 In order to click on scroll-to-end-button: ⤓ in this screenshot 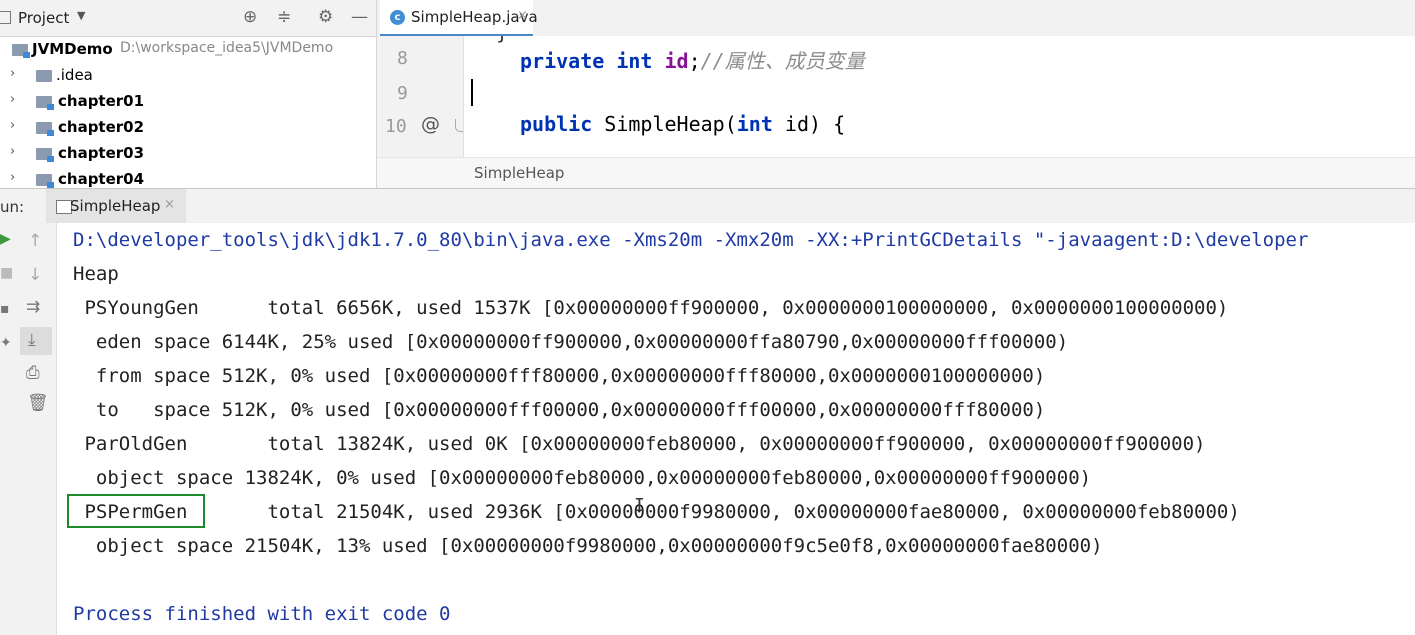, I will do `click(36, 341)`.